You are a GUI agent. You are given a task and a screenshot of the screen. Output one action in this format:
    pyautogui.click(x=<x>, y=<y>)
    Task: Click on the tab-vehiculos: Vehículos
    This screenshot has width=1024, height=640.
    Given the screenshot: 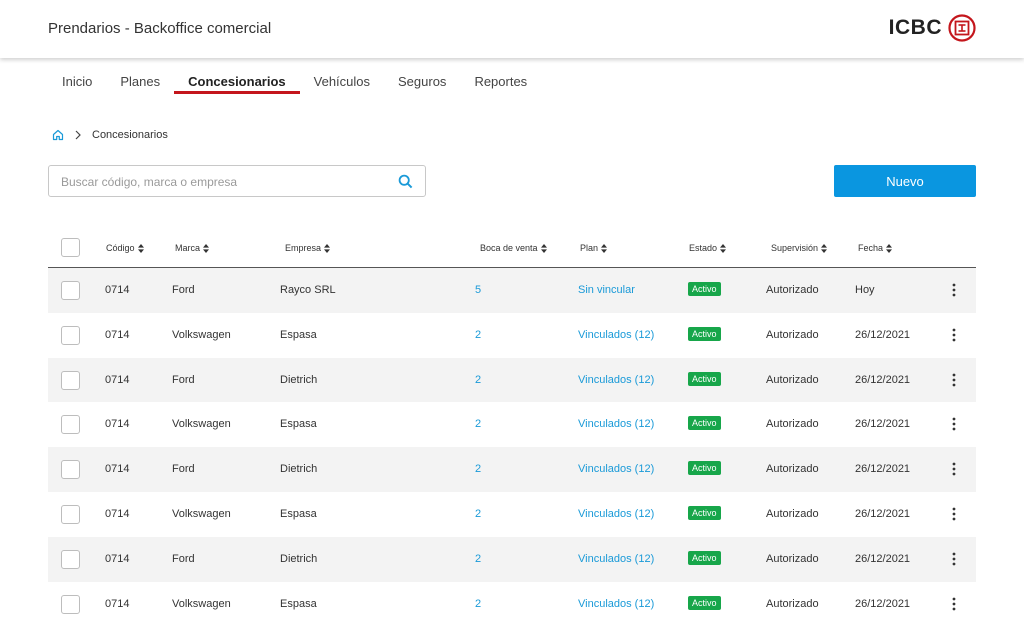 What is the action you would take?
    pyautogui.click(x=342, y=76)
    